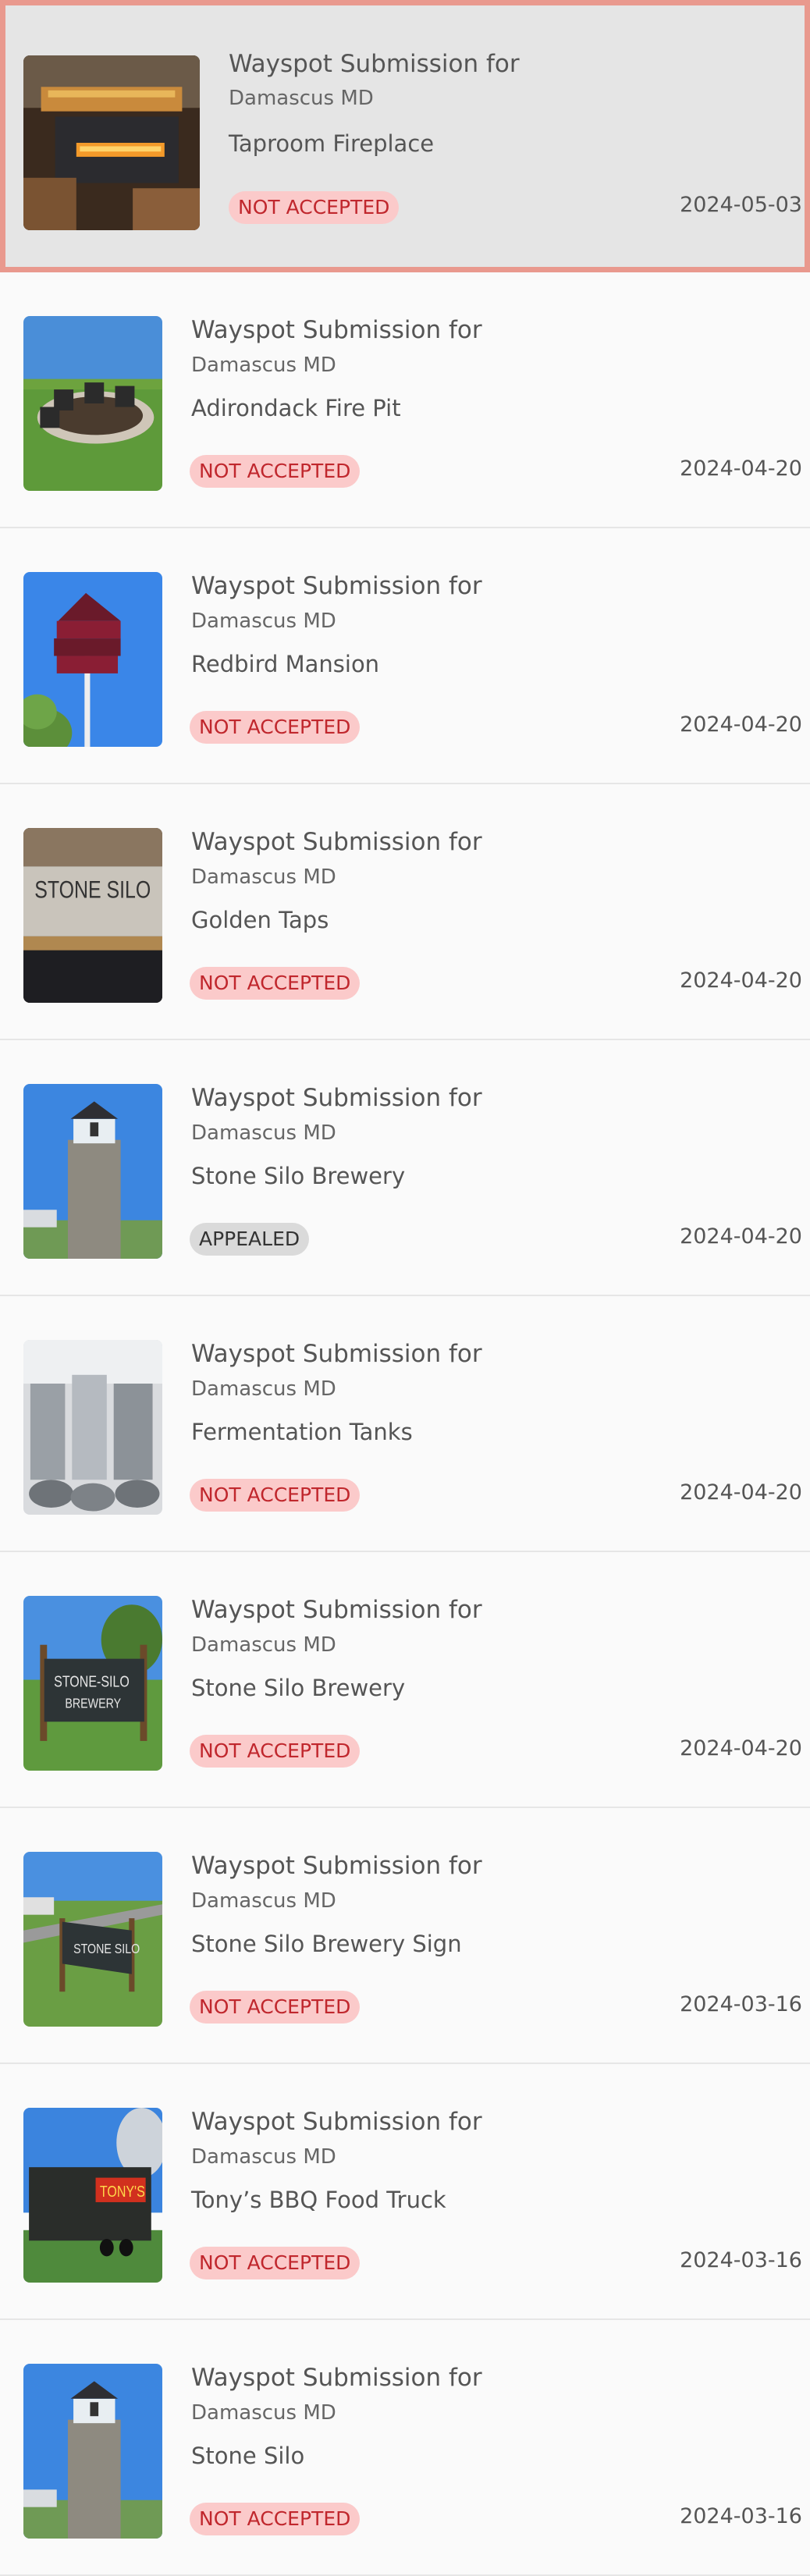  Describe the element at coordinates (302, 1432) in the screenshot. I see `submission-name: Fermentation Tanks` at that location.